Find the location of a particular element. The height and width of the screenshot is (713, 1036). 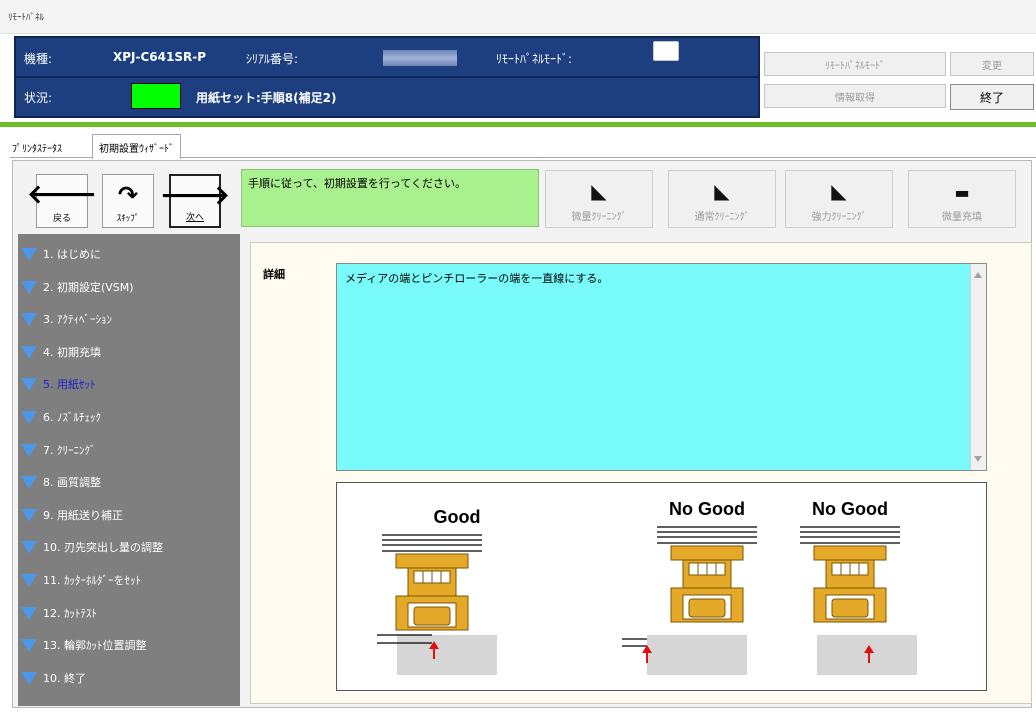

wizard-step-label: 10. 刃先突出し量の調整 is located at coordinates (103, 548).